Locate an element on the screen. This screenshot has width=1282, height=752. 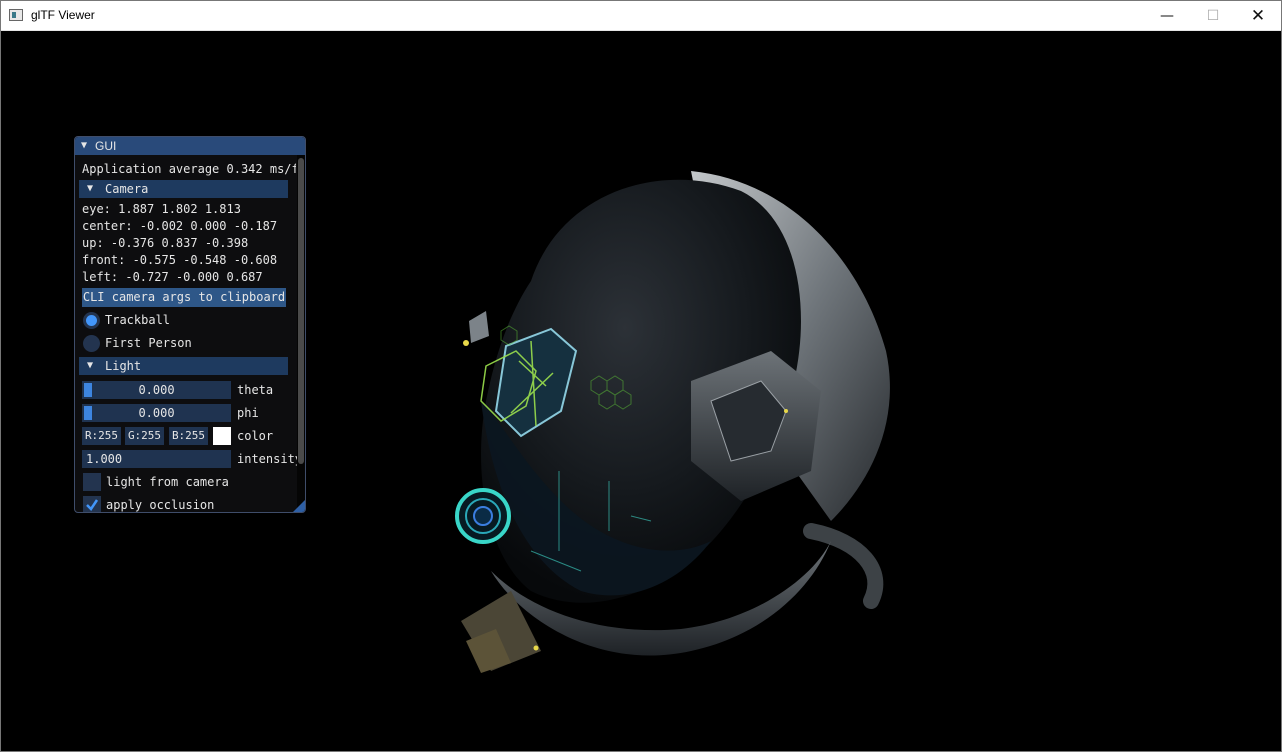
gui-scrollbar-thumb is located at coordinates (301, 311).